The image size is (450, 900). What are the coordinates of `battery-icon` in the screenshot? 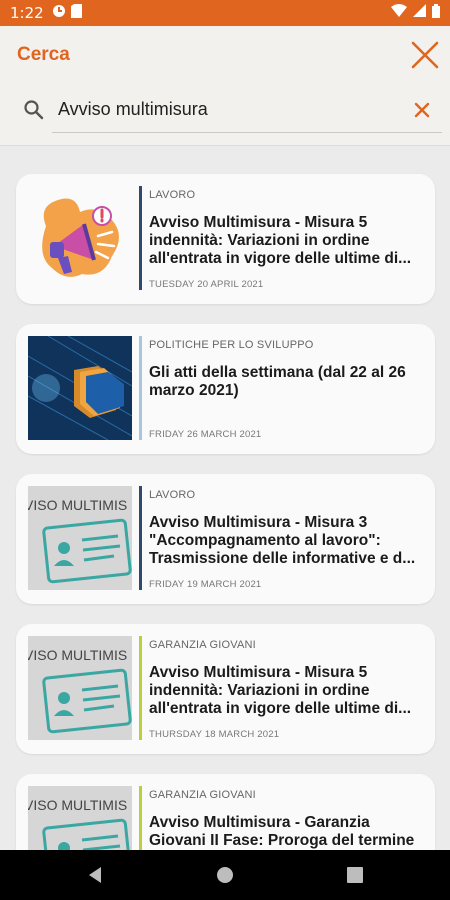 It's located at (436, 13).